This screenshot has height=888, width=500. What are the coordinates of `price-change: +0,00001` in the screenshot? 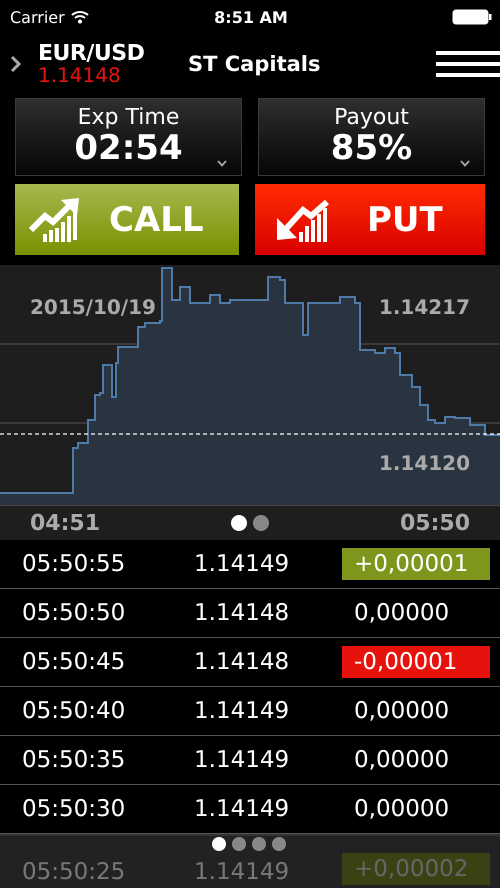 It's located at (416, 564).